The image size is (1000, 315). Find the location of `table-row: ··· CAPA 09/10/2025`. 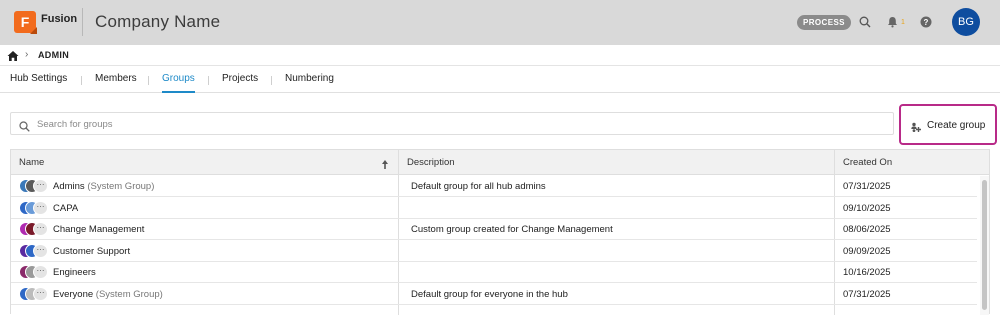

table-row: ··· CAPA 09/10/2025 is located at coordinates (494, 208).